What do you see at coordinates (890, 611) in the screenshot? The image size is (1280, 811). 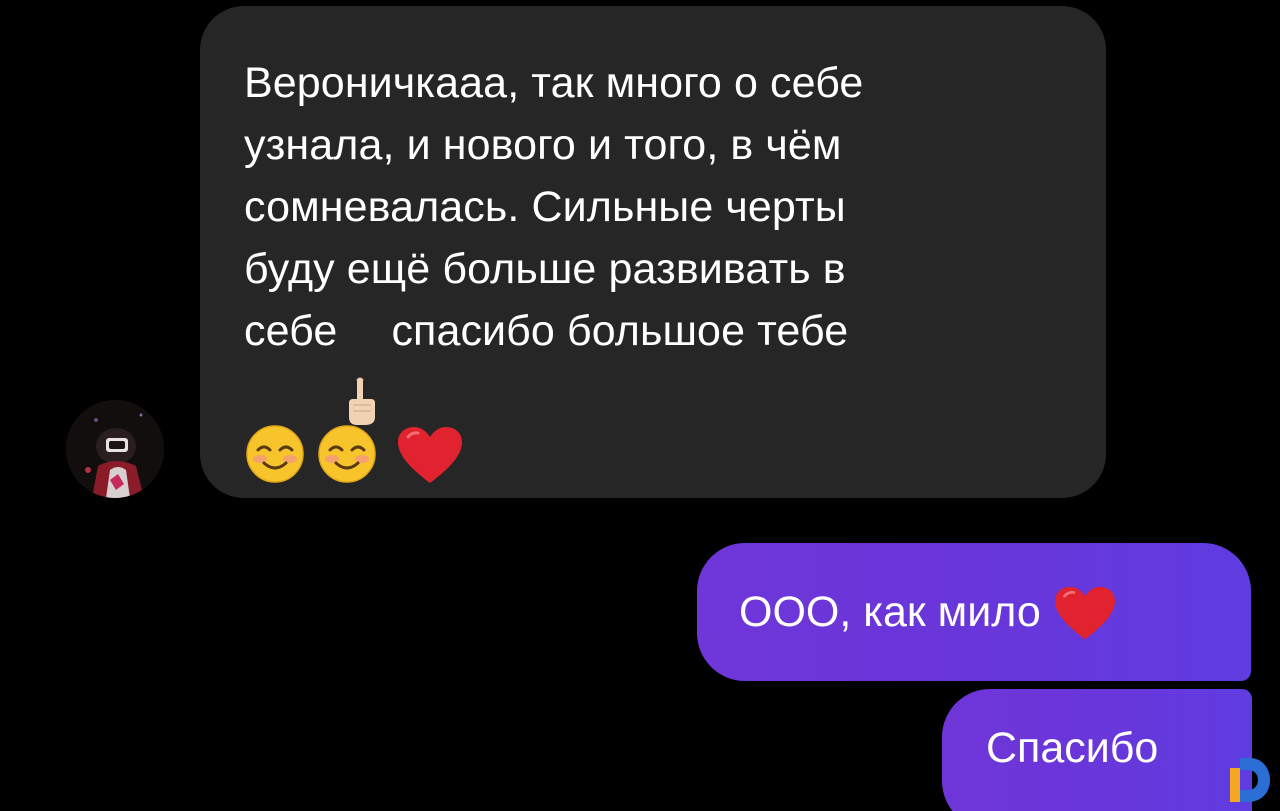 I see `outgoing-message-text: ООО, как мило` at bounding box center [890, 611].